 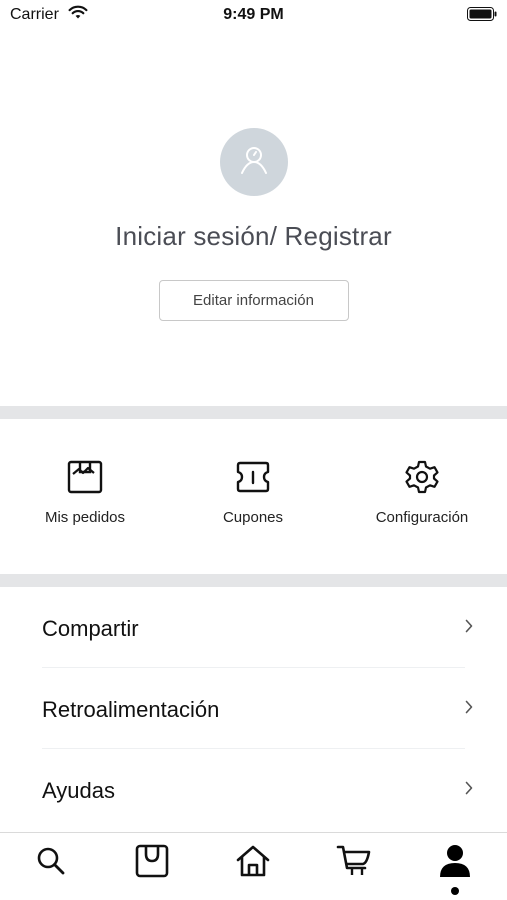 I want to click on orders-label: Mis pedidos, so click(x=85, y=517).